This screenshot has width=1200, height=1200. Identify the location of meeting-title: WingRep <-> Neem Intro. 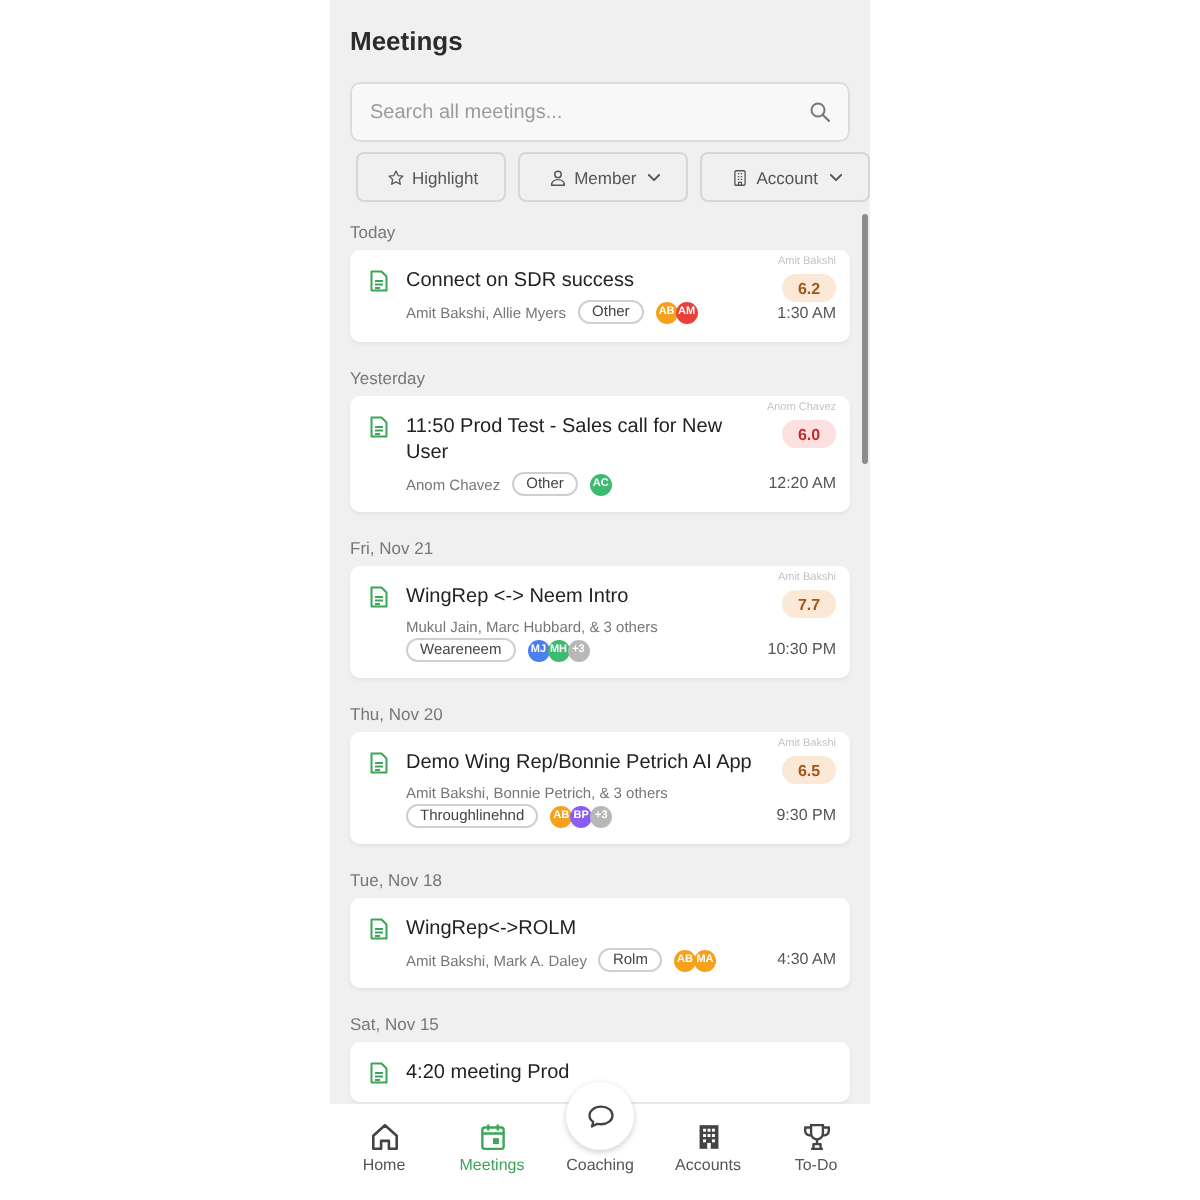
(518, 597).